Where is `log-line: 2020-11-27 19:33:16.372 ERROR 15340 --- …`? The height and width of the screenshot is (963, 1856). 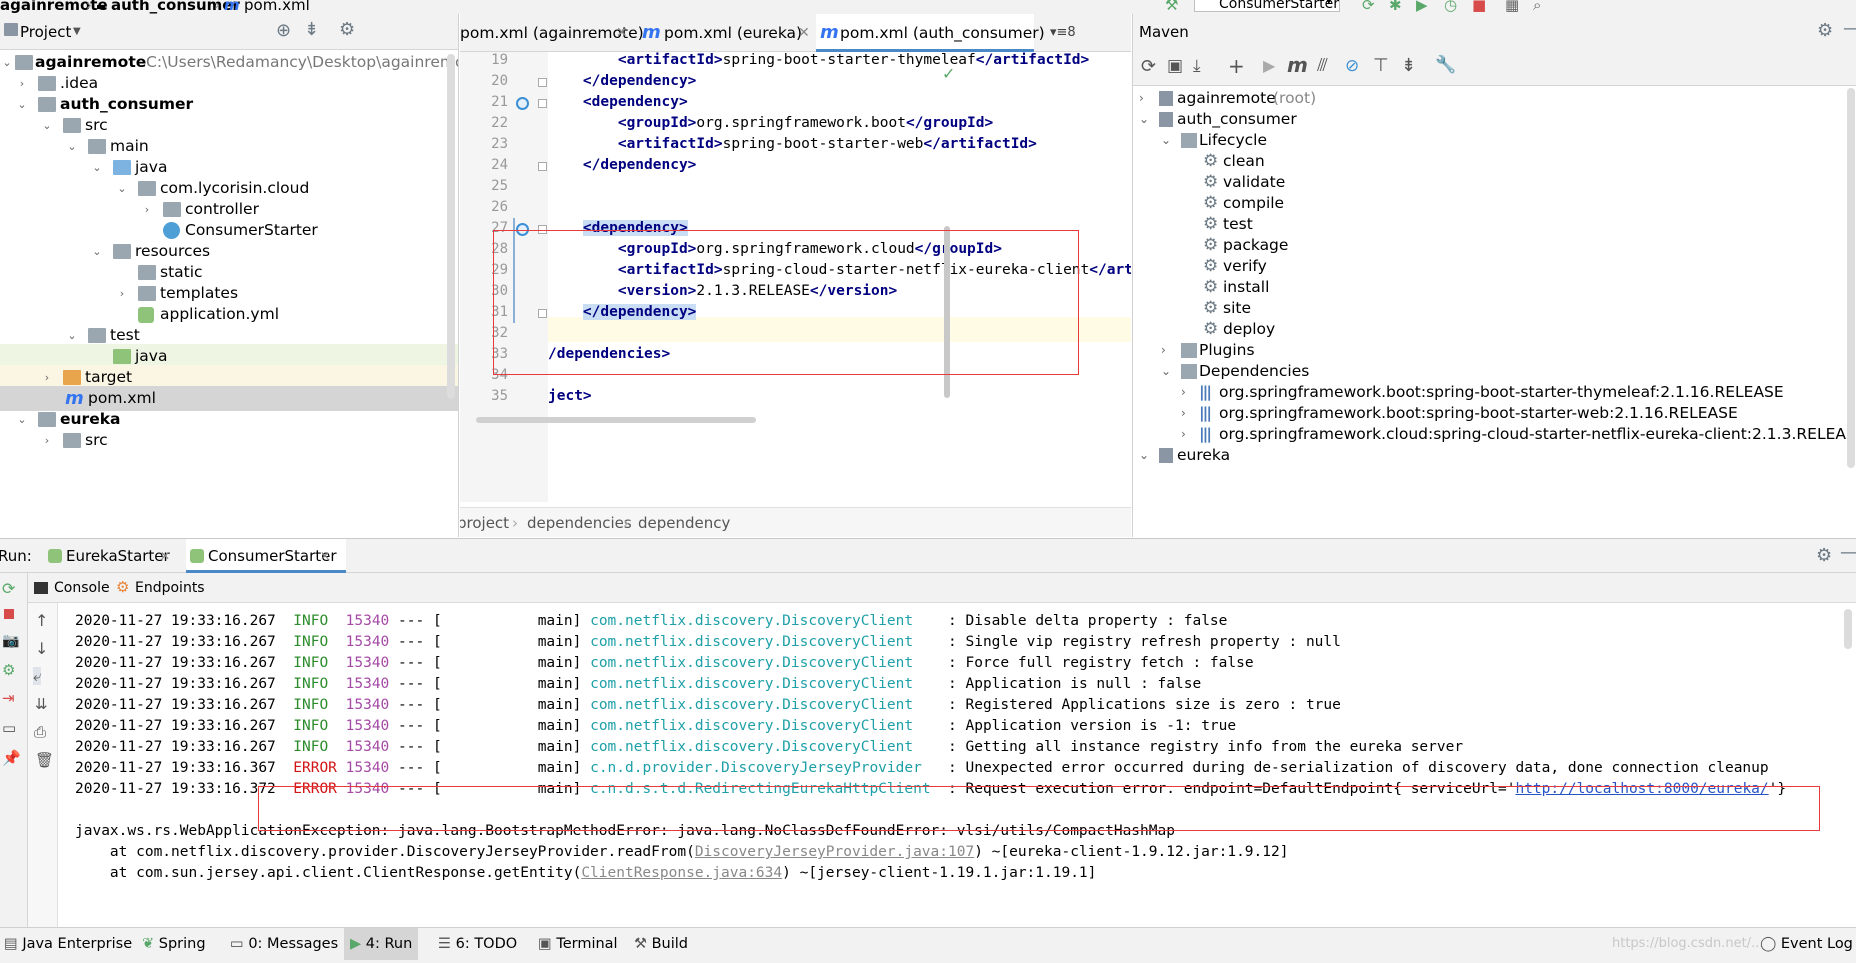
log-line: 2020-11-27 19:33:16.372 ERROR 15340 --- … is located at coordinates (930, 789).